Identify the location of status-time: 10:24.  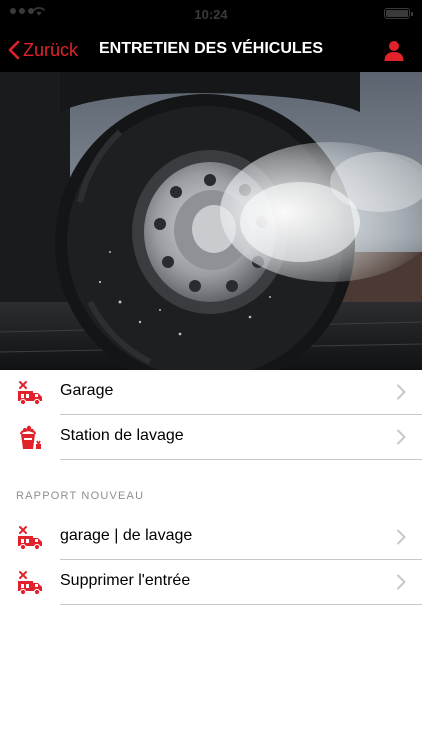
(211, 14).